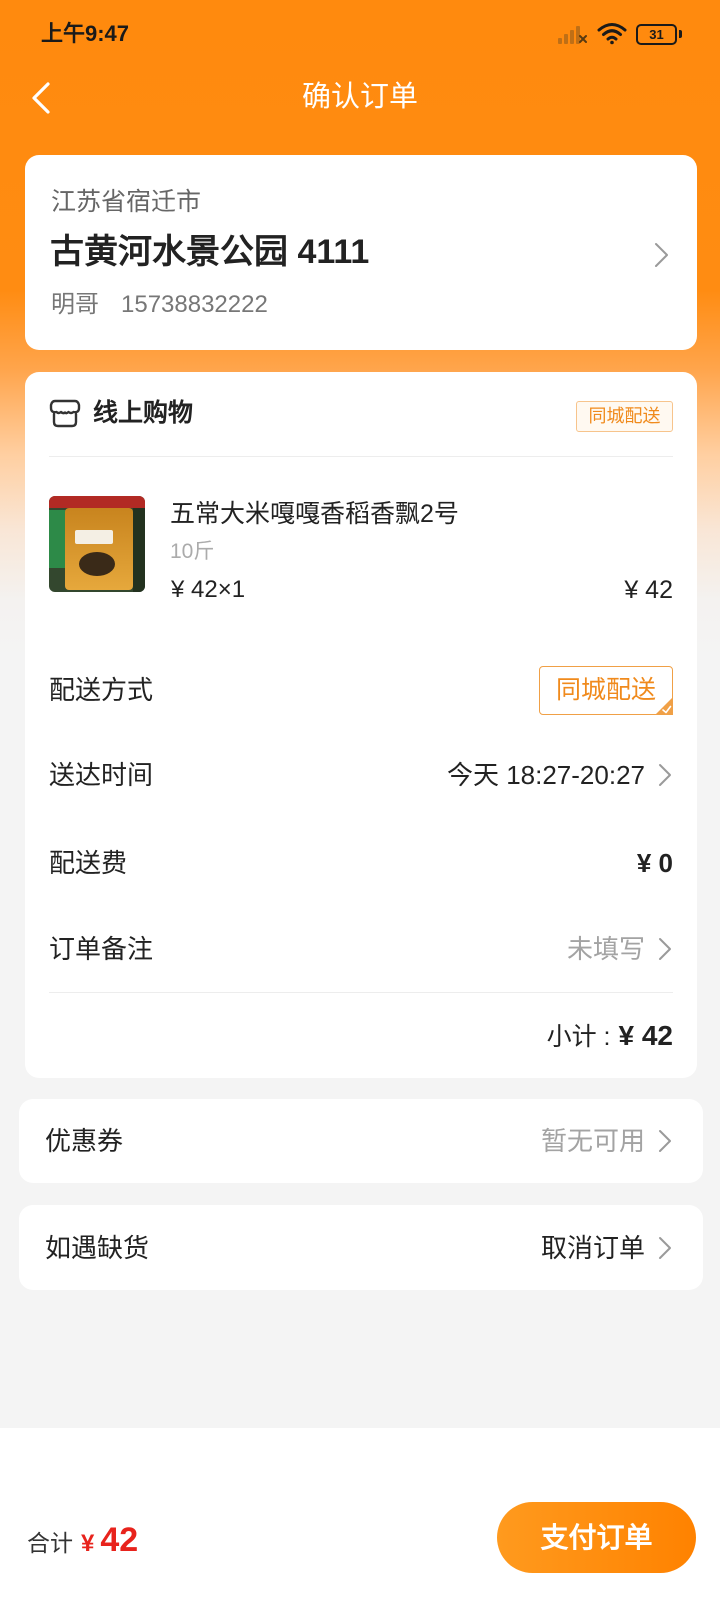 Image resolution: width=720 pixels, height=1600 pixels. I want to click on coupon-label: 优惠券, so click(84, 1141).